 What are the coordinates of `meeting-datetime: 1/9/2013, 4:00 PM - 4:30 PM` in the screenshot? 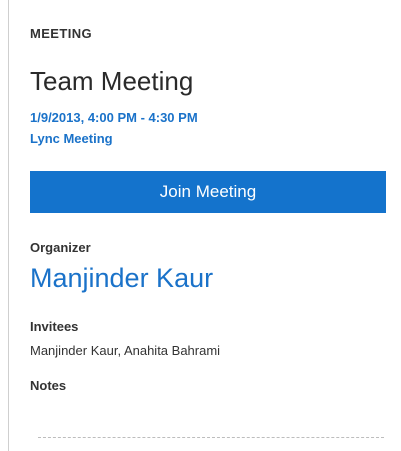 It's located at (114, 117).